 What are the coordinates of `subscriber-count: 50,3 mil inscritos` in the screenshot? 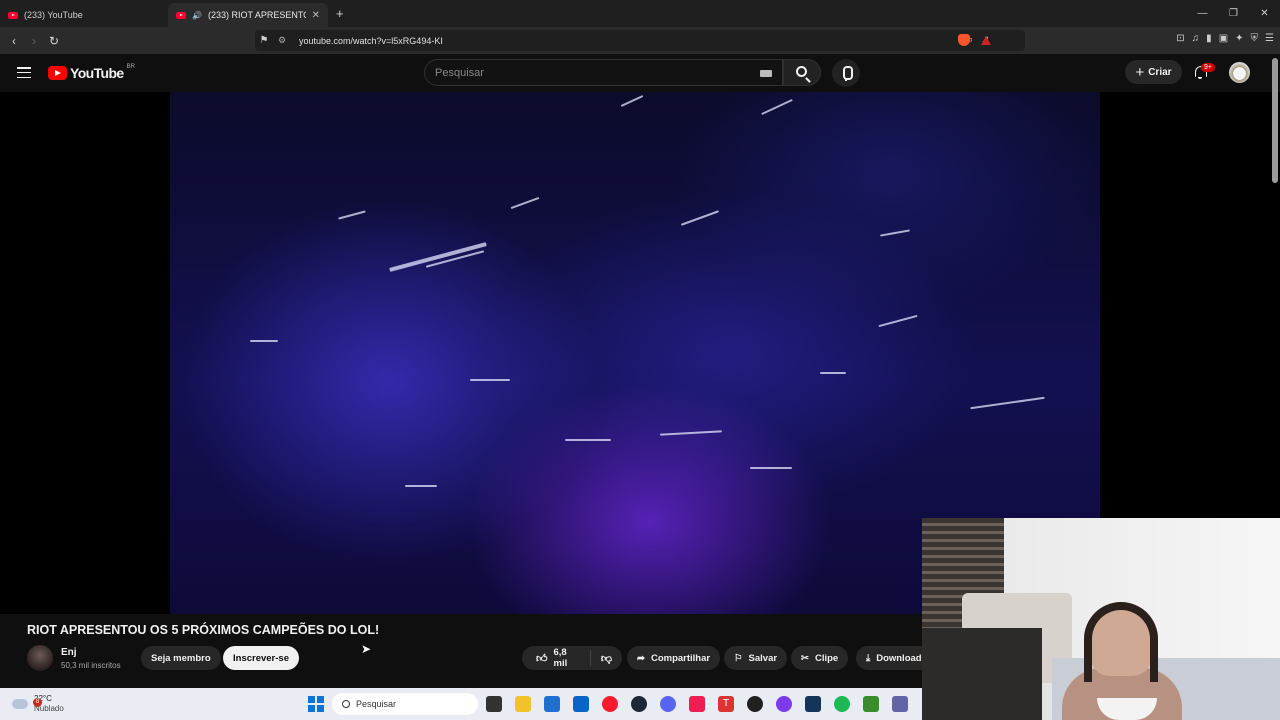 It's located at (91, 665).